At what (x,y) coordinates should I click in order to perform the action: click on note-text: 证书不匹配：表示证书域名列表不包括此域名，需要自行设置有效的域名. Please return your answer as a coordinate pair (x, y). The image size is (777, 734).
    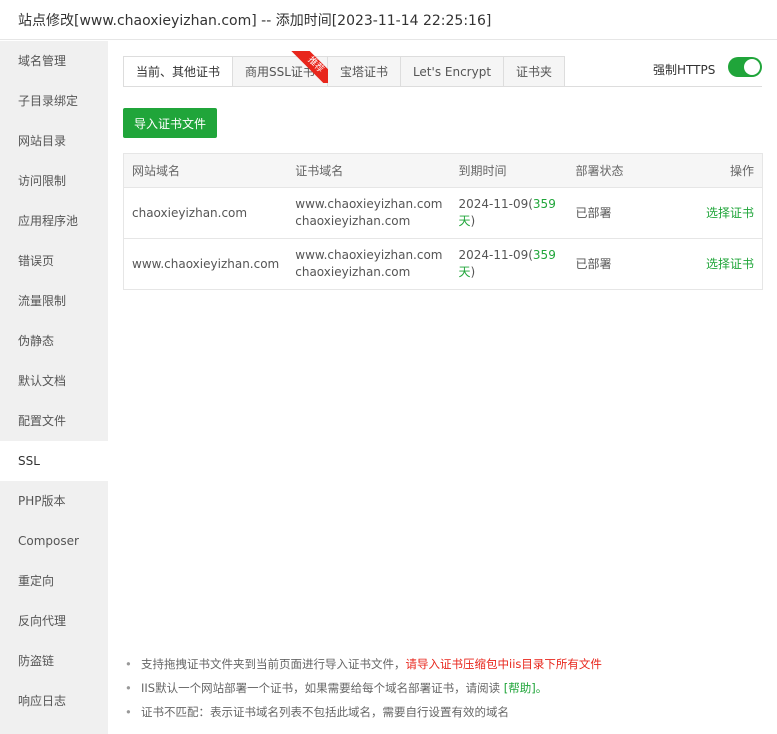
    Looking at the image, I should click on (325, 712).